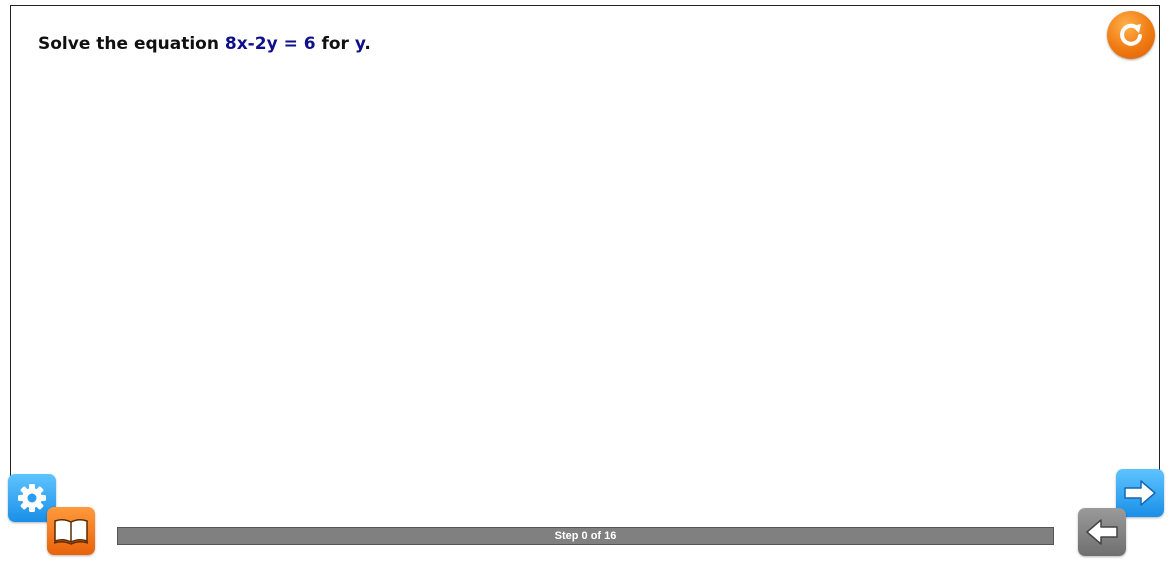 The height and width of the screenshot is (561, 1172). I want to click on gear-icon, so click(32, 498).